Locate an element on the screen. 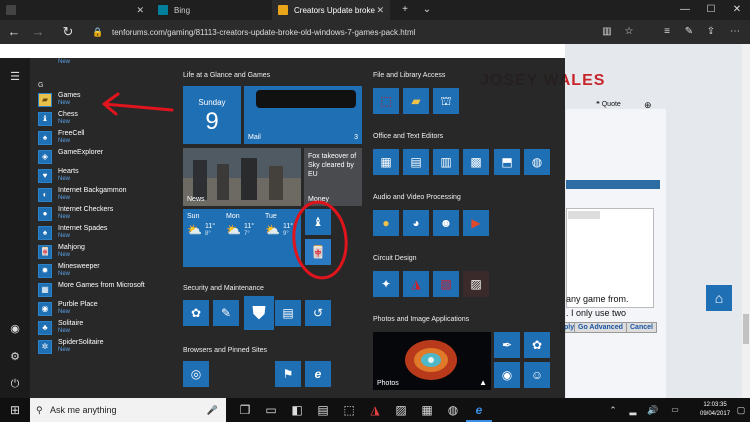 The height and width of the screenshot is (422, 750). user-icon: ◉ is located at coordinates (15, 328).